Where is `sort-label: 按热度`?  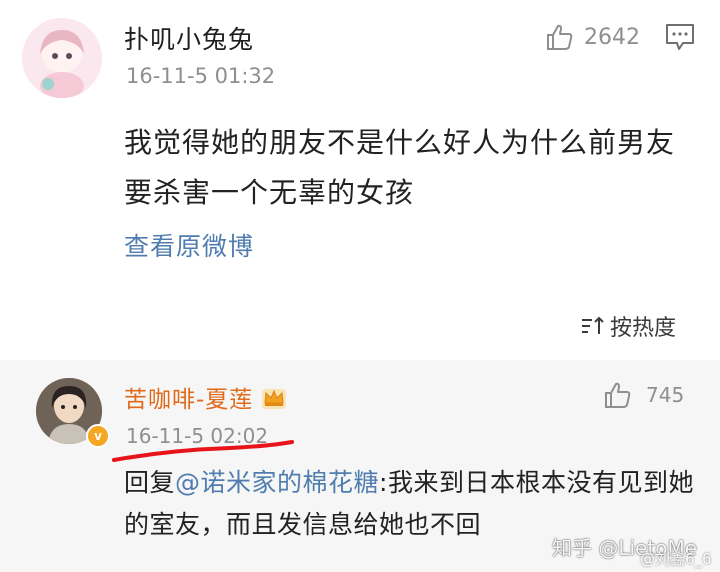
sort-label: 按热度 is located at coordinates (643, 328).